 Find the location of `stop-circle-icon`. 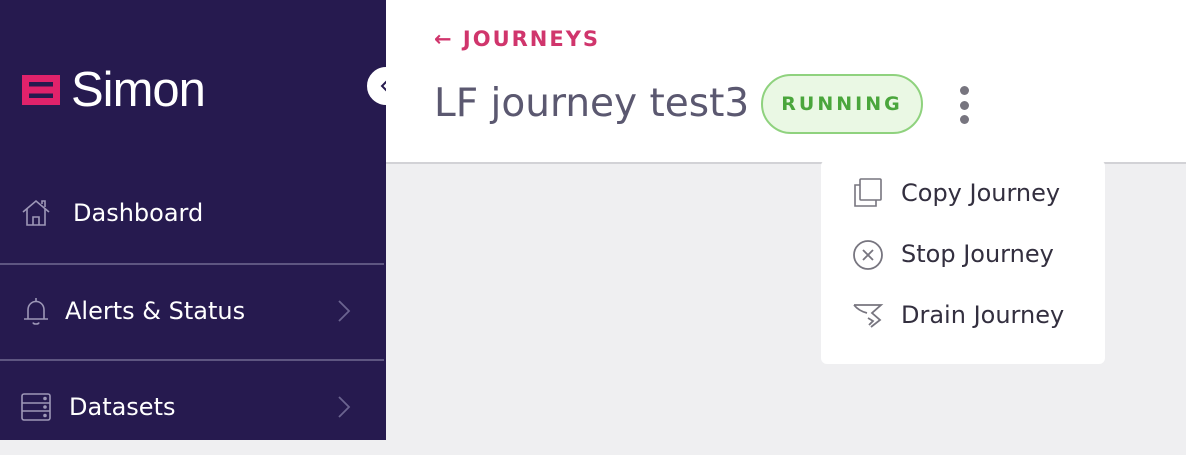

stop-circle-icon is located at coordinates (868, 255).